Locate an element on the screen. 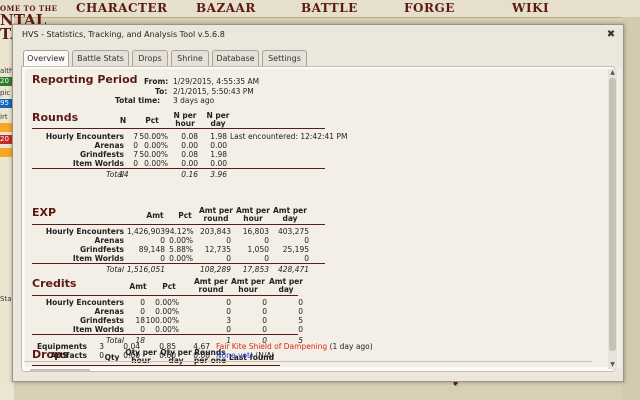 The image size is (640, 400). drops-header-per-one: Rounds per one is located at coordinates (210, 356).